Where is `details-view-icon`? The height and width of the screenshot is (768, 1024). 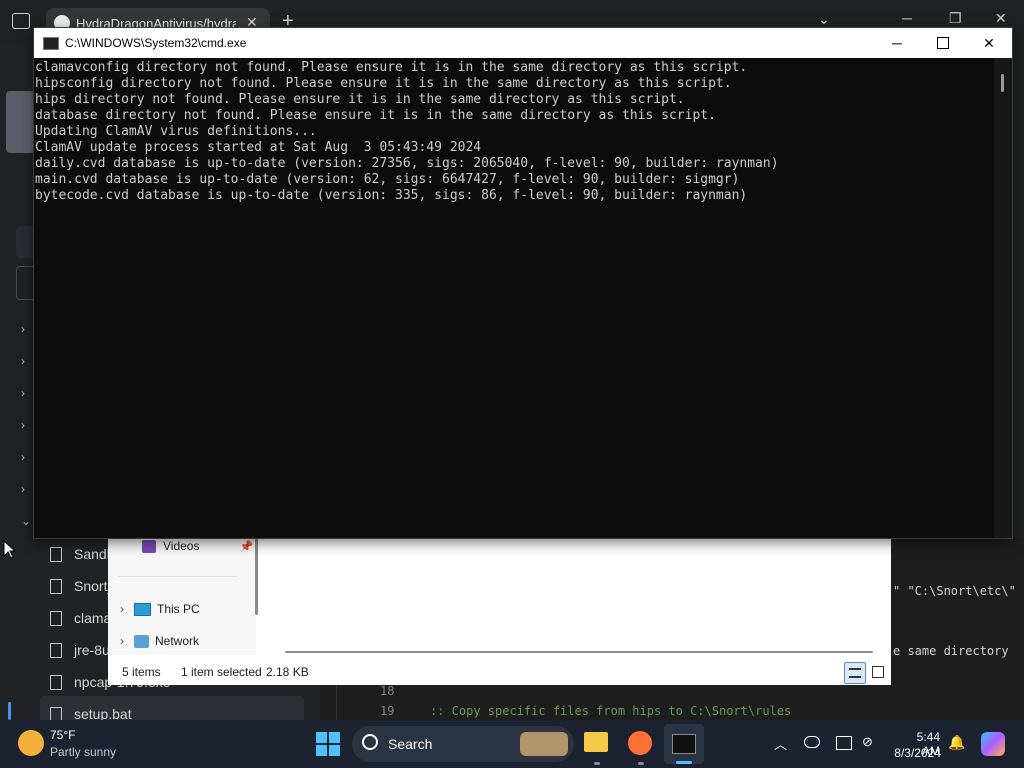
details-view-icon is located at coordinates (855, 673).